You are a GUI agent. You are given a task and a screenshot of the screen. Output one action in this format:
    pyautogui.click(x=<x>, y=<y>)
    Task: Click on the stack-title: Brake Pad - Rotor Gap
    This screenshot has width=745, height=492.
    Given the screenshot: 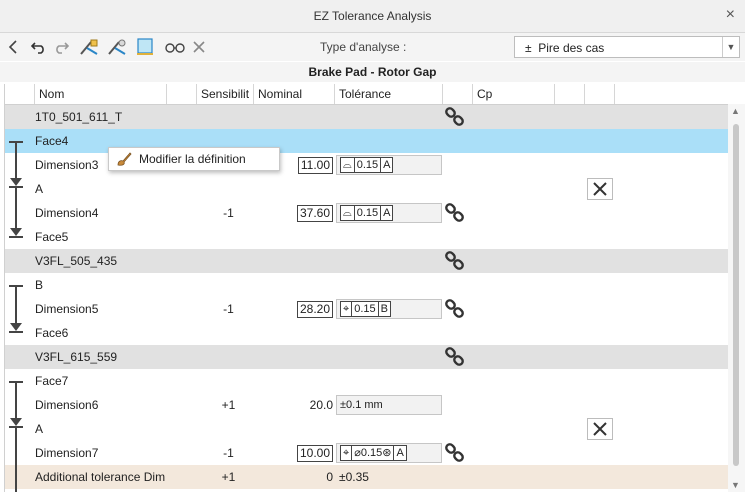 What is the action you would take?
    pyautogui.click(x=372, y=72)
    